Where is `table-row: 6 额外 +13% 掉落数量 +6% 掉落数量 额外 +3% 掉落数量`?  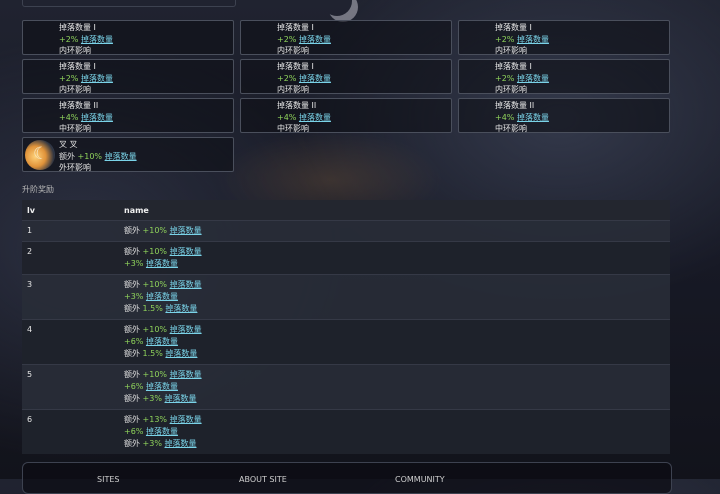
table-row: 6 额外 +13% 掉落数量 +6% 掉落数量 额外 +3% 掉落数量 is located at coordinates (346, 431).